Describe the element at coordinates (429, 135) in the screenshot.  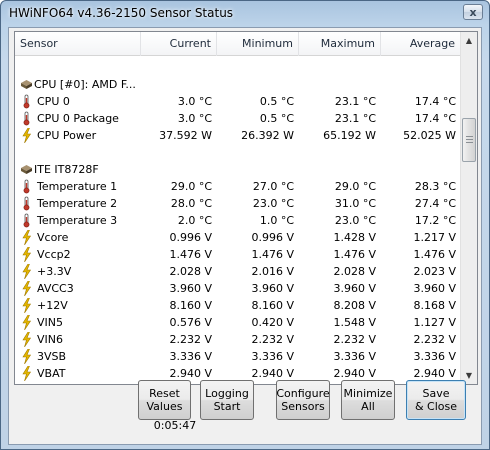
I see `cell-average: 52.025 W` at that location.